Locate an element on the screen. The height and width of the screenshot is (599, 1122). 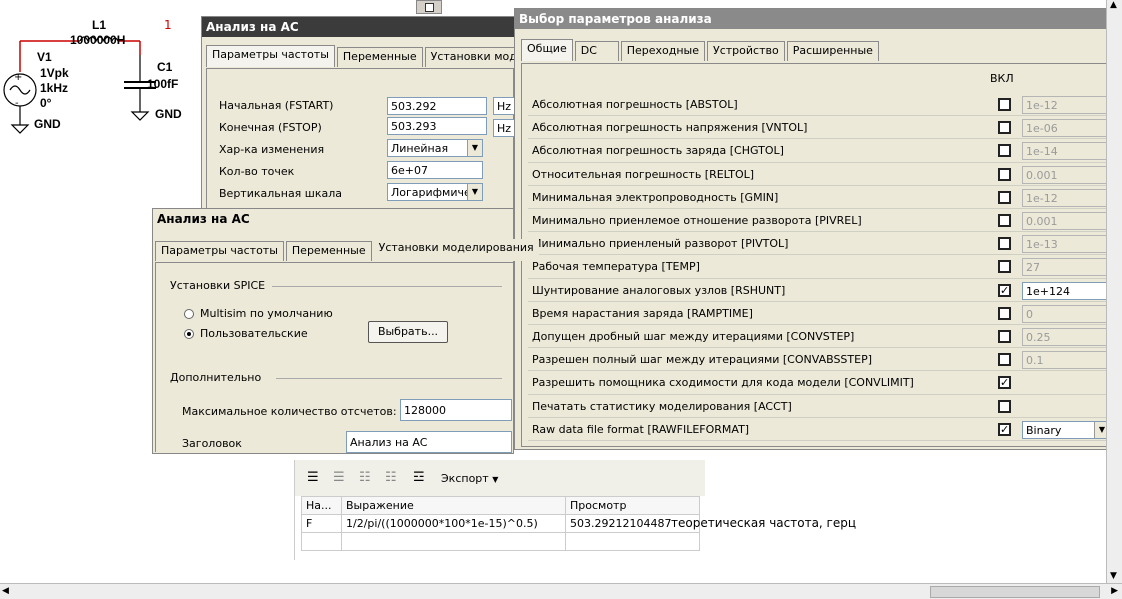
move-down-icon: ☷ is located at coordinates (391, 477).